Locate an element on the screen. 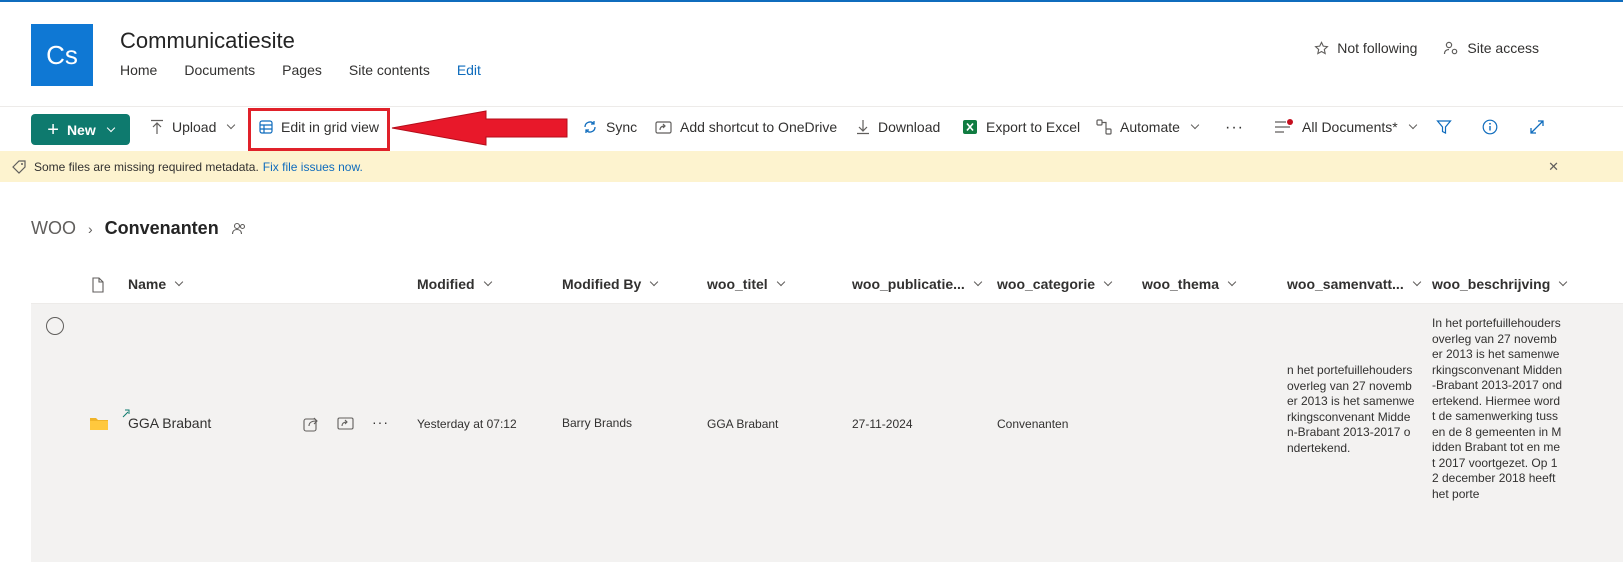  cell-modified-by: Barry Brands is located at coordinates (597, 423).